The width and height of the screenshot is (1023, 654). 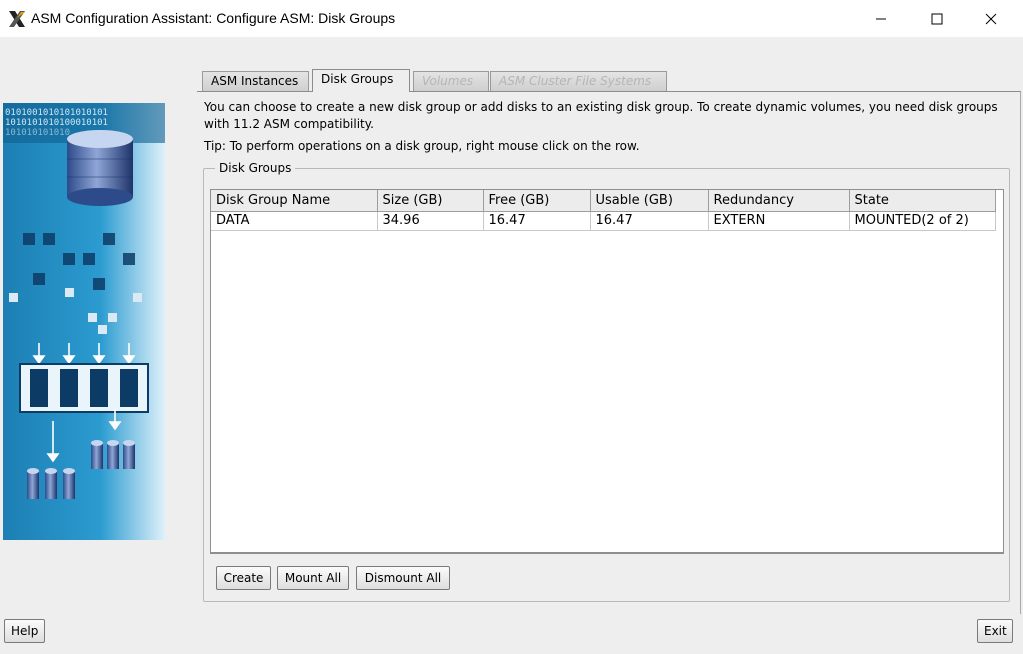 I want to click on help-button: Help, so click(x=24, y=631).